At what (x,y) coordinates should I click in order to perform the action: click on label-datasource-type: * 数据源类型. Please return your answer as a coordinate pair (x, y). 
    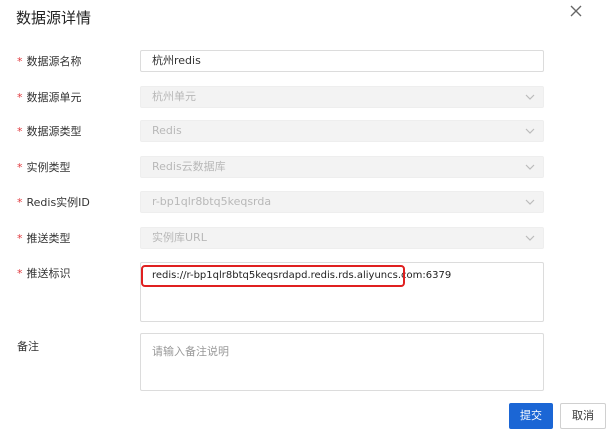
    Looking at the image, I should click on (49, 131).